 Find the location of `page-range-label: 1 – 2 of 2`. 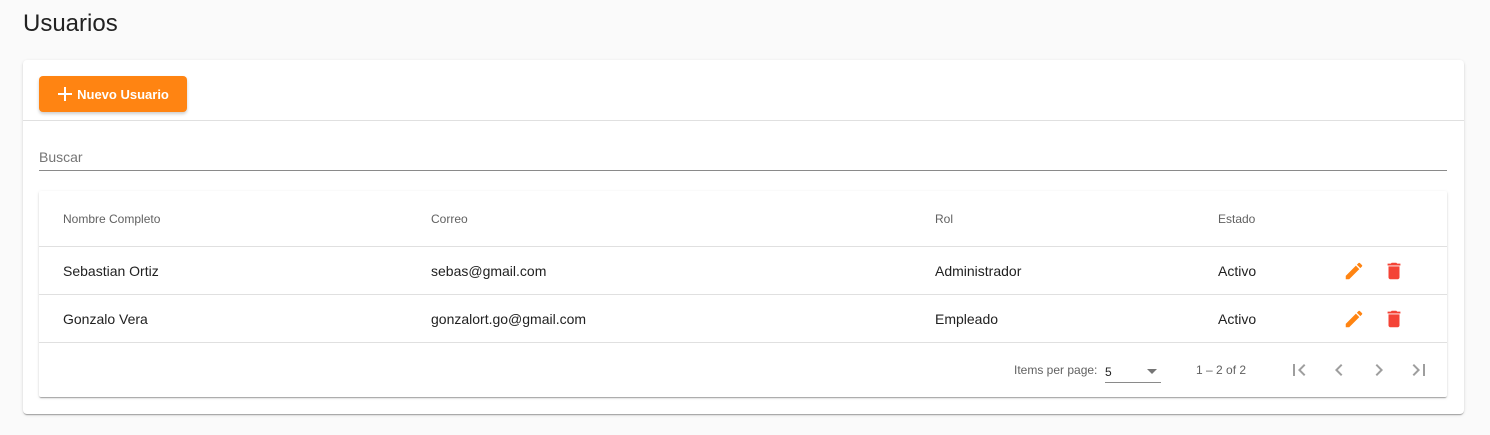

page-range-label: 1 – 2 of 2 is located at coordinates (1221, 370).